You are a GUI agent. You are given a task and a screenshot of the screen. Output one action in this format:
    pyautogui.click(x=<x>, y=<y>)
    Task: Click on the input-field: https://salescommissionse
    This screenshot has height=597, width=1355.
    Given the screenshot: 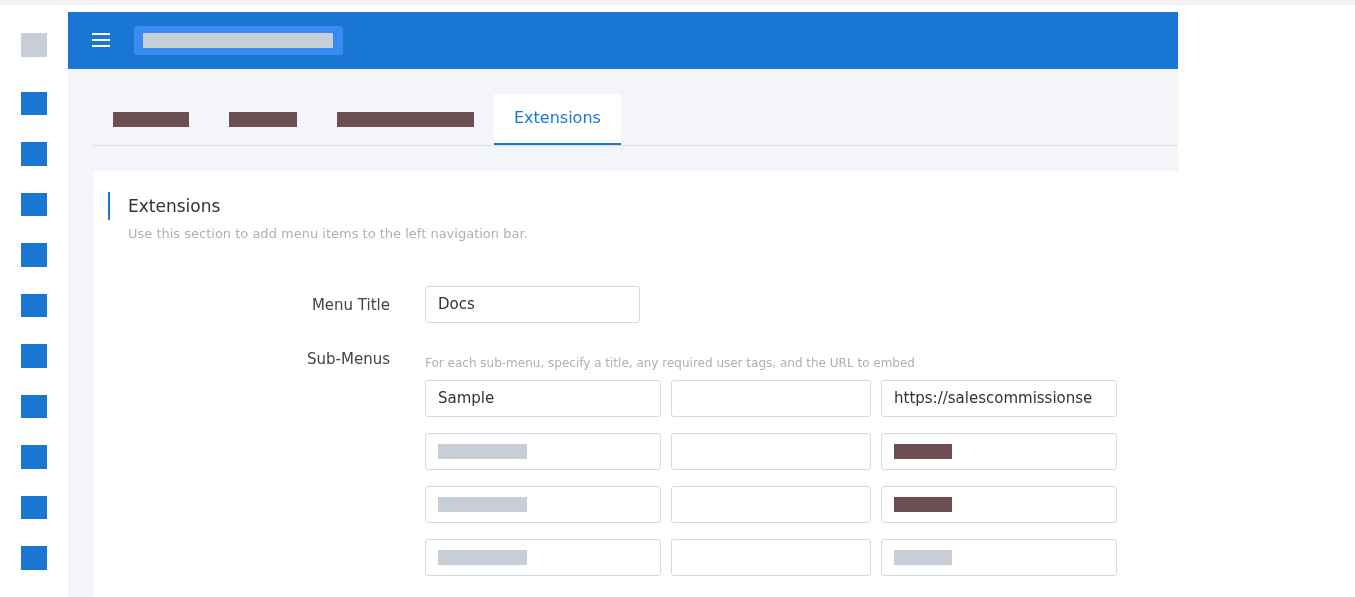 What is the action you would take?
    pyautogui.click(x=999, y=398)
    